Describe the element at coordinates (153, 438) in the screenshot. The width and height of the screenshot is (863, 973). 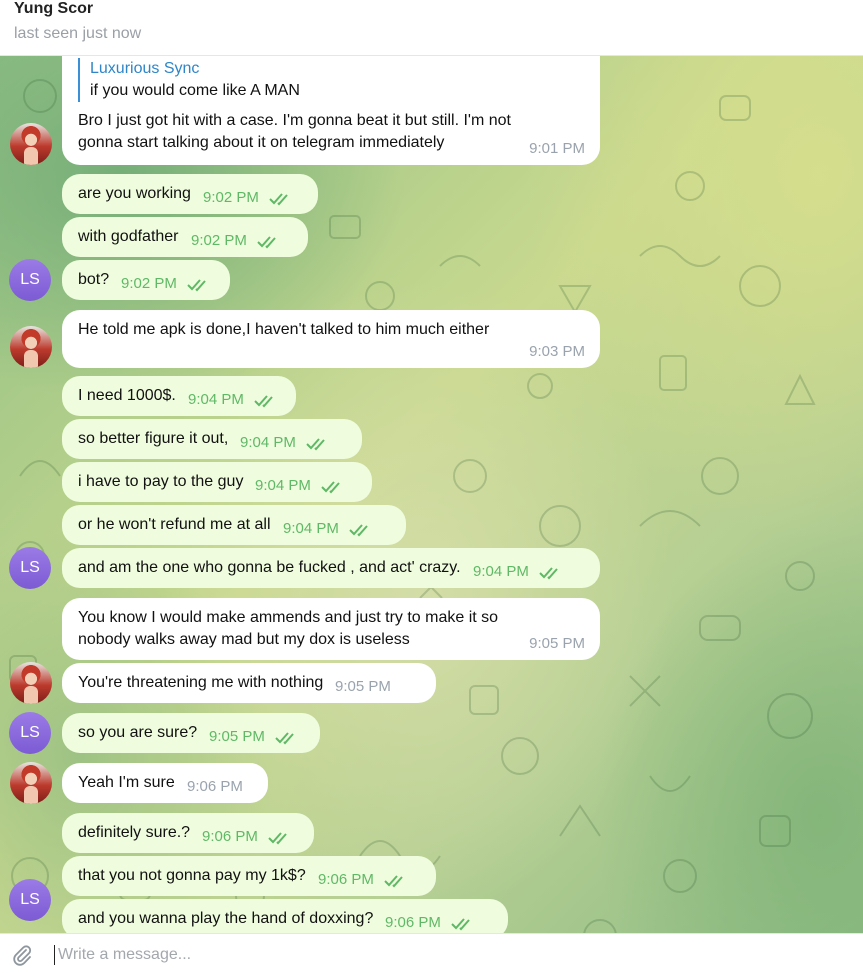
I see `message-text: so better figure it out,` at that location.